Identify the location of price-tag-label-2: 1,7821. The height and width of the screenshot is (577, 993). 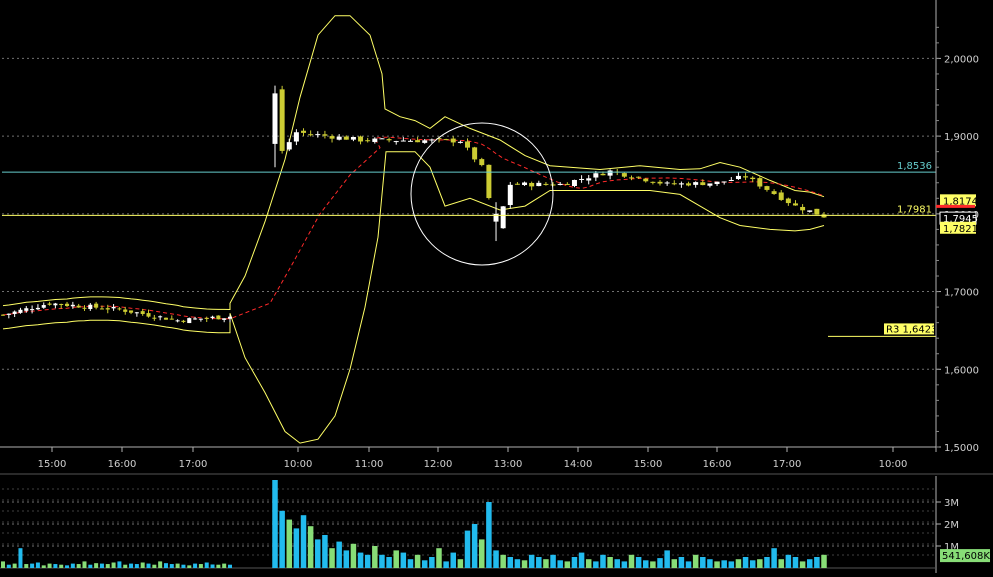
(960, 229).